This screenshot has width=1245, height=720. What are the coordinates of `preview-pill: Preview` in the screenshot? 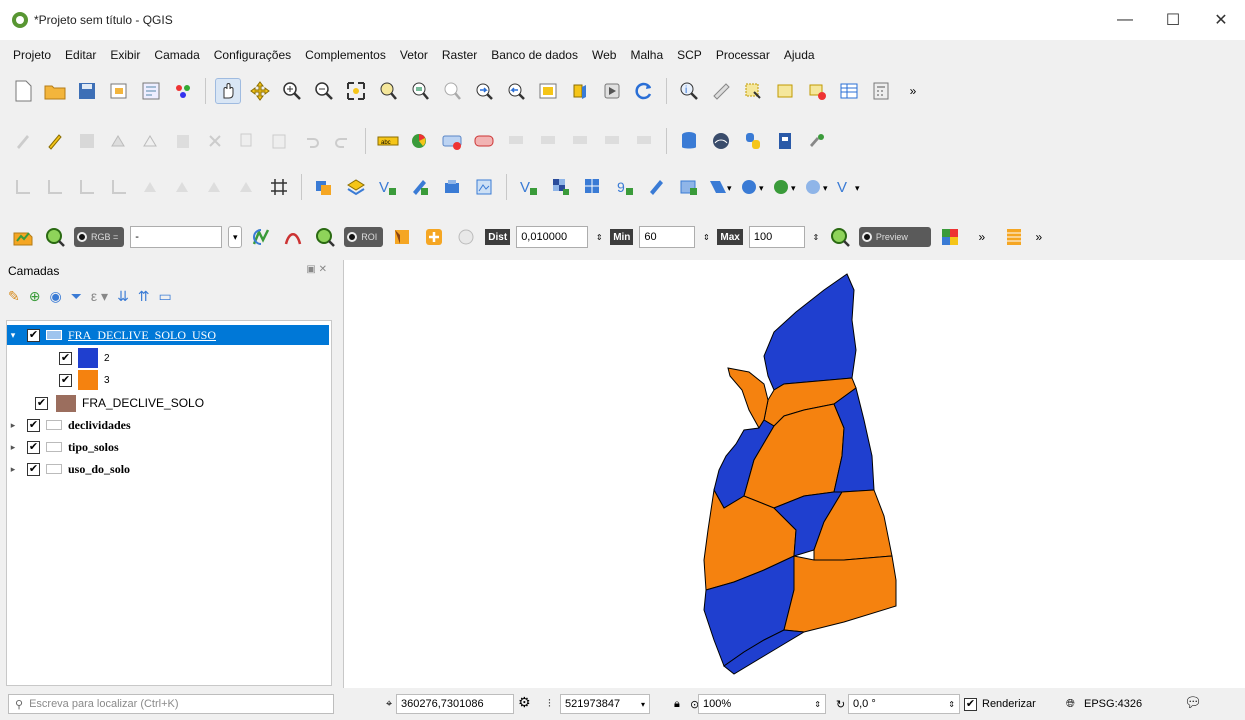 It's located at (894, 237).